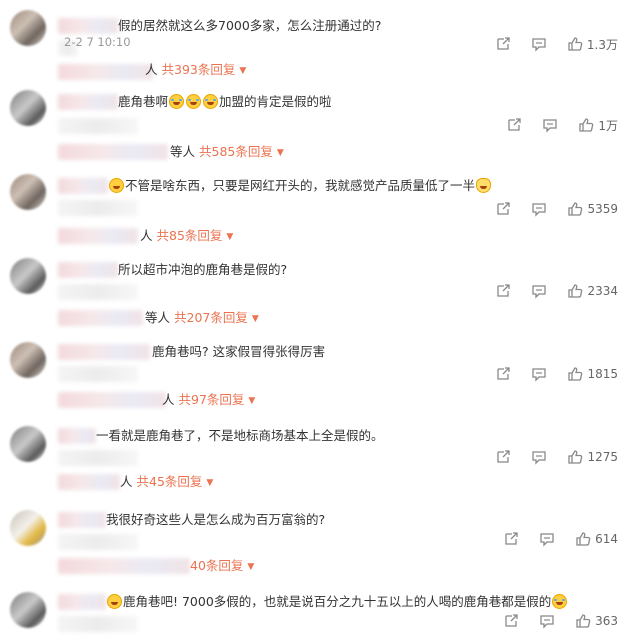 Image resolution: width=624 pixels, height=640 pixels. I want to click on reply-summary: 人 共393条回复 ▼, so click(195, 71).